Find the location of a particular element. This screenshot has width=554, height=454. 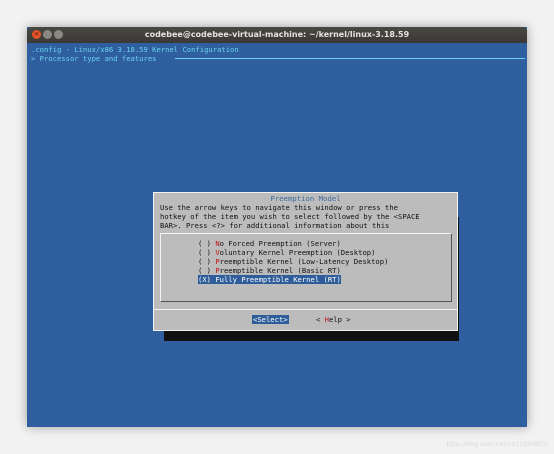

breadcrumb-rule is located at coordinates (350, 58).